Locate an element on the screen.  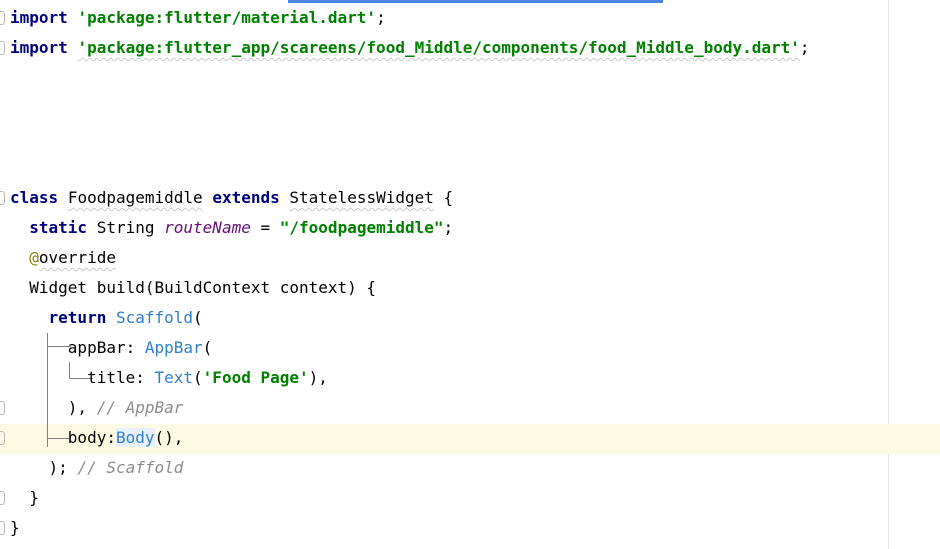
code-line-title: title: Text('Food Page'), is located at coordinates (169, 378).